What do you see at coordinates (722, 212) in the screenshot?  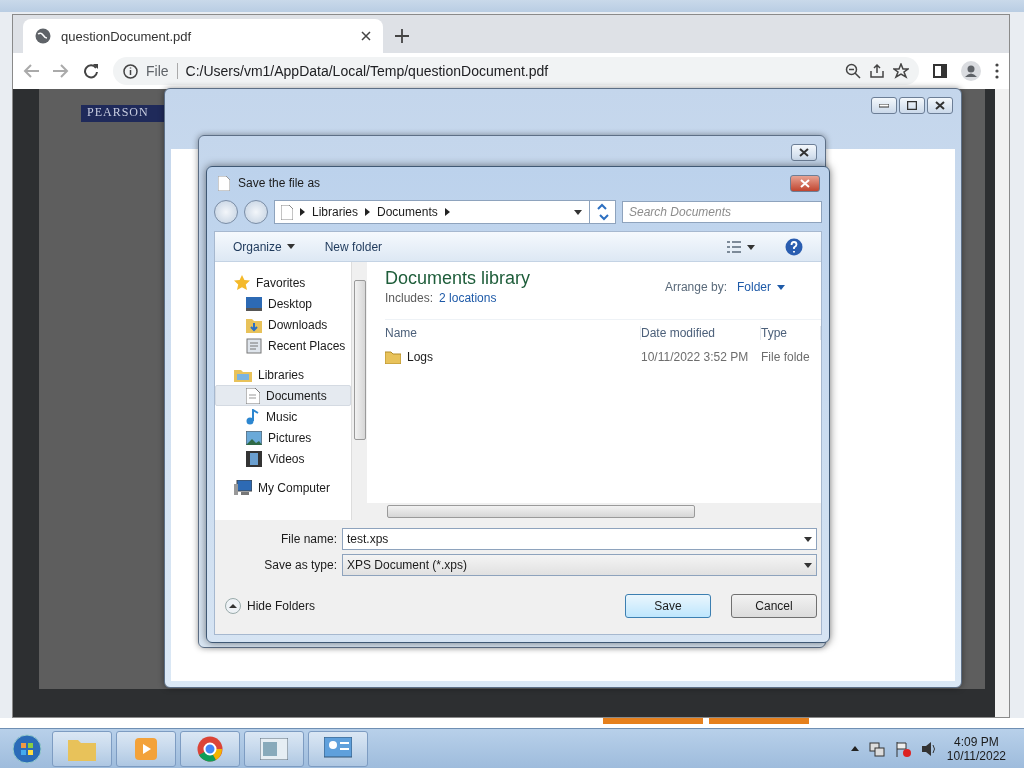 I see `search-field: Search Documents` at bounding box center [722, 212].